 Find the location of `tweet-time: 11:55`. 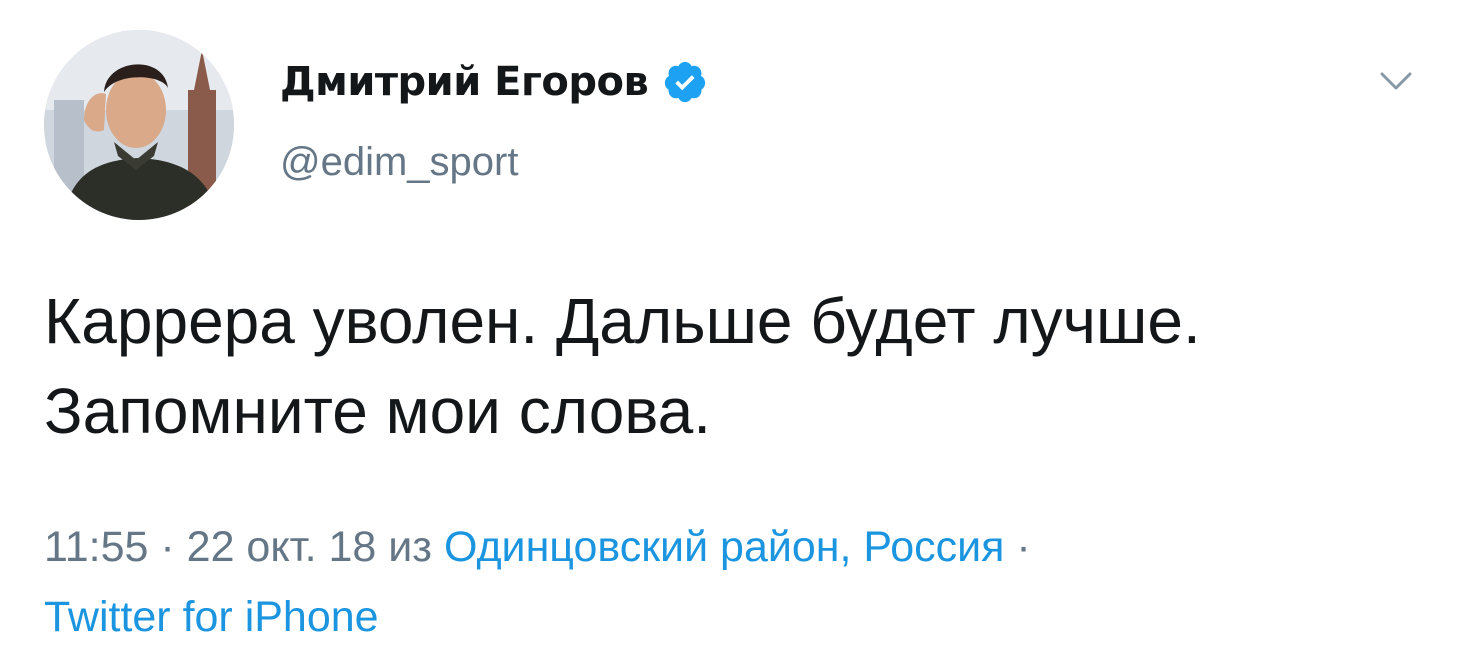

tweet-time: 11:55 is located at coordinates (96, 547).